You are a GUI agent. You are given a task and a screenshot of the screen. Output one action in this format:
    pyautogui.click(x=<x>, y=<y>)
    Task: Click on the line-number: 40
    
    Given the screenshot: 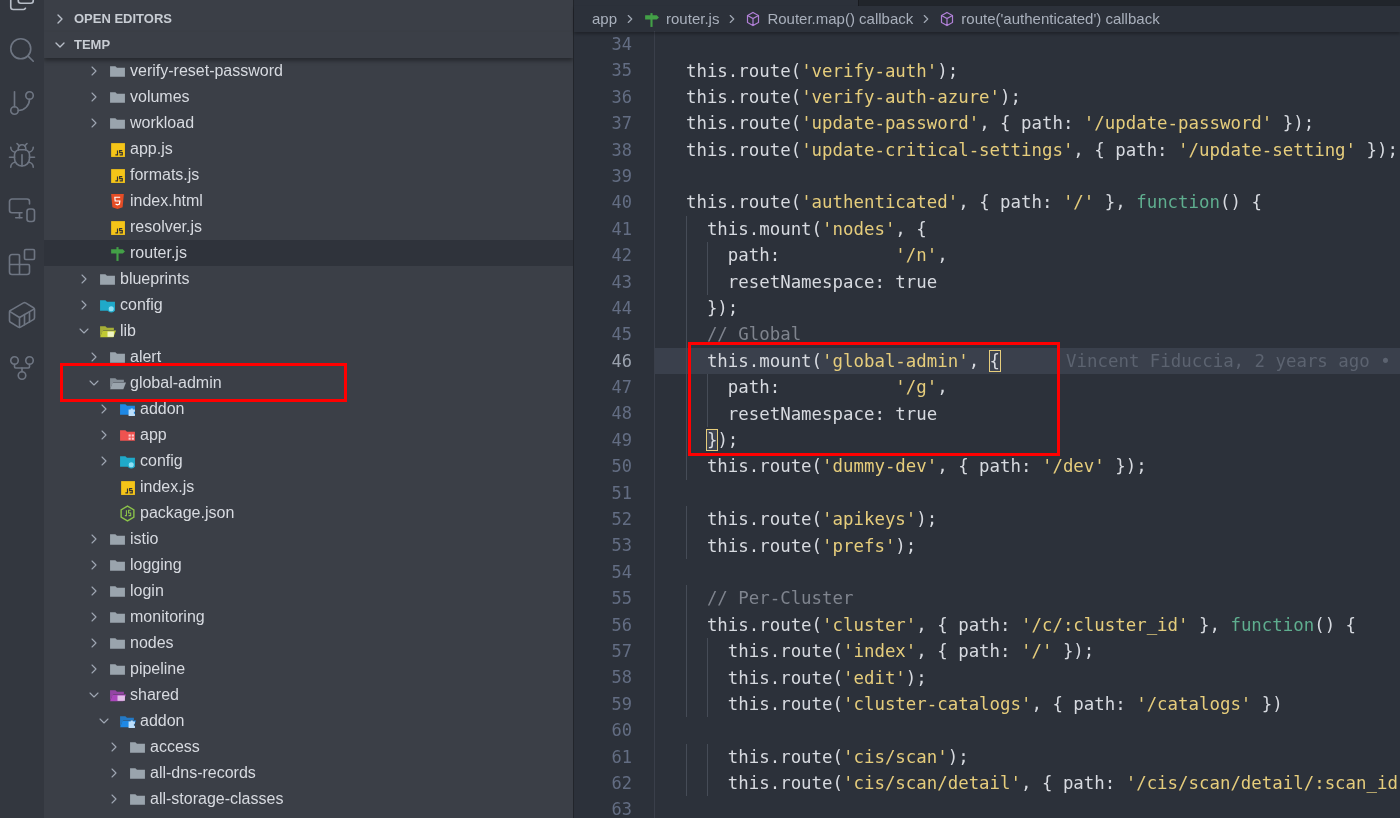 What is the action you would take?
    pyautogui.click(x=621, y=203)
    